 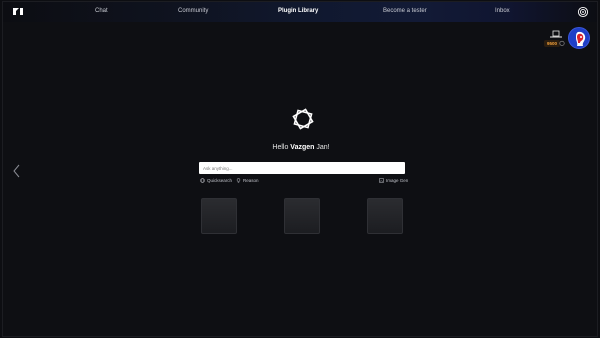 What do you see at coordinates (193, 11) in the screenshot?
I see `nav-item-community: Community` at bounding box center [193, 11].